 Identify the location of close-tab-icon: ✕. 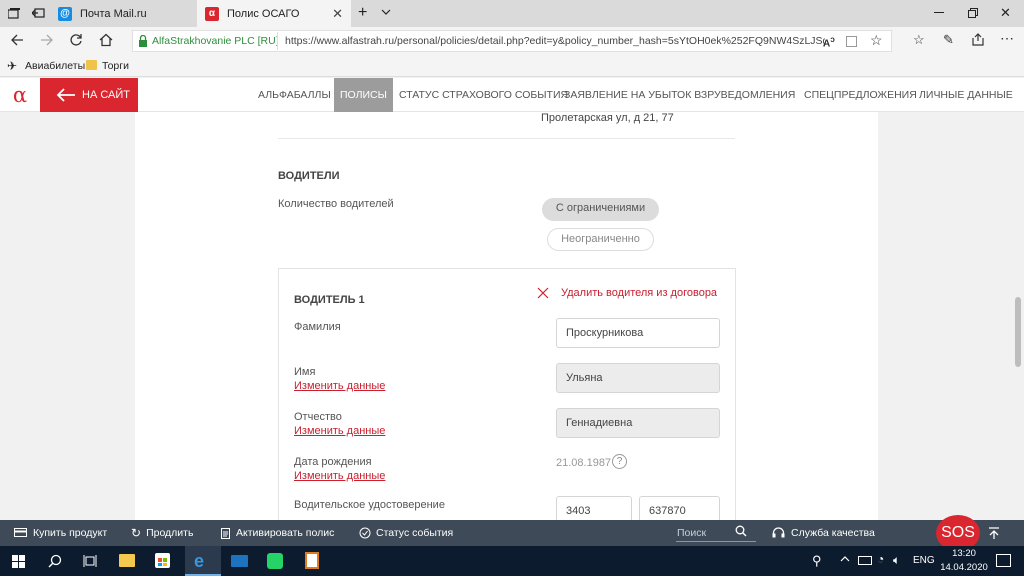
(337, 14).